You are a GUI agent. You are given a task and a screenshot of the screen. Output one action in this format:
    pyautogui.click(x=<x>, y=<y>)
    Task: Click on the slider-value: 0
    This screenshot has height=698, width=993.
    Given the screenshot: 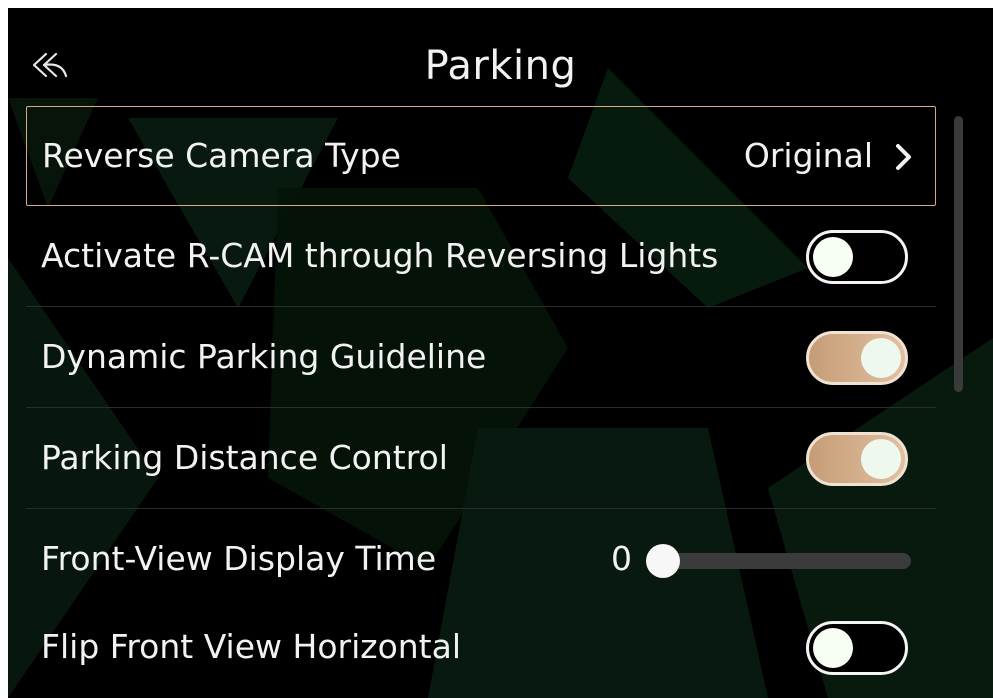 What is the action you would take?
    pyautogui.click(x=621, y=558)
    